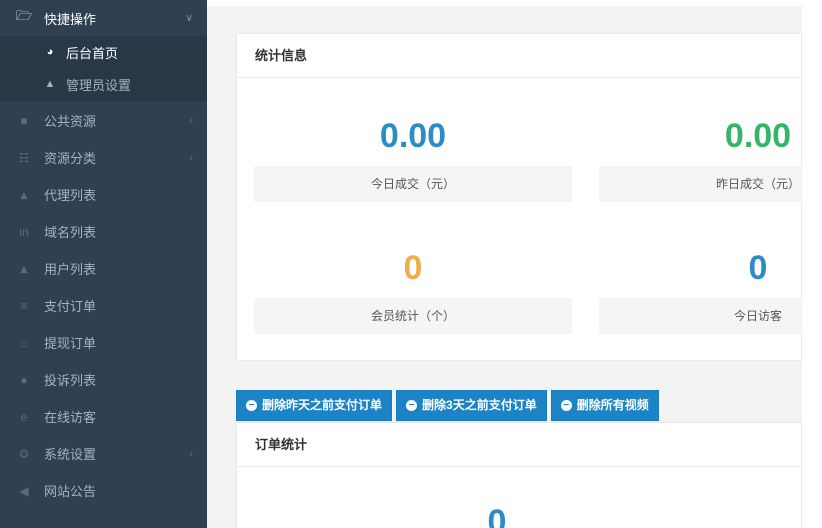 The width and height of the screenshot is (822, 528). I want to click on sidebar-item-quick-actions: 🗁 快捷操作 ∨, so click(103, 18).